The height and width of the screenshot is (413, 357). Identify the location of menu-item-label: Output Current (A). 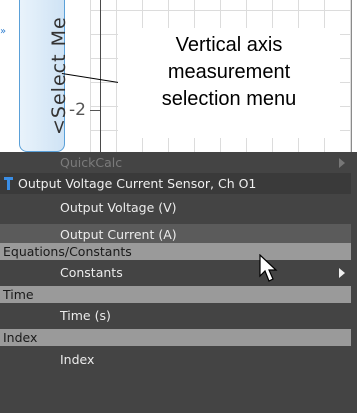
(118, 234).